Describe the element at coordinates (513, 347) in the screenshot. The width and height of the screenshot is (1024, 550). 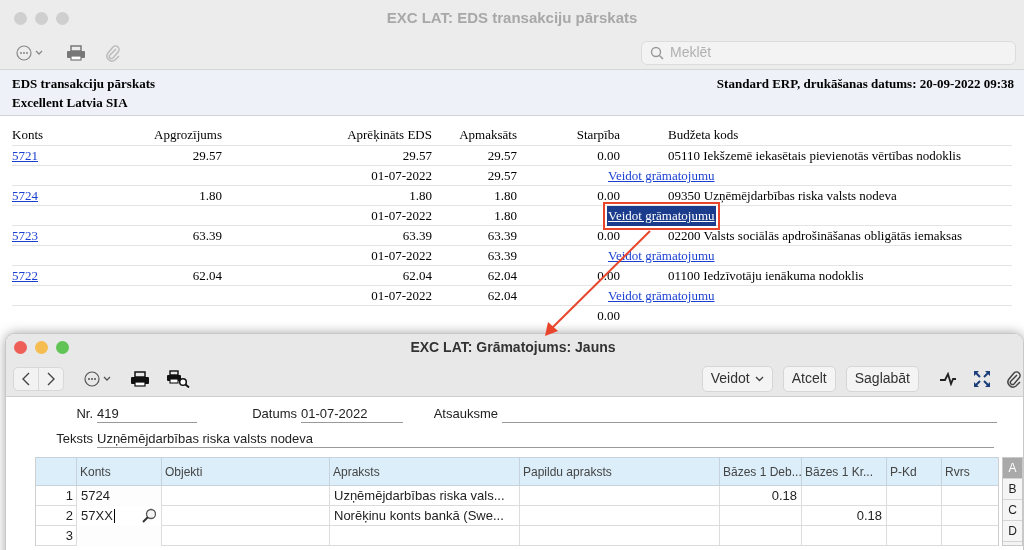
I see `window-title: EXC LAT: Grāmatojums: Jauns` at that location.